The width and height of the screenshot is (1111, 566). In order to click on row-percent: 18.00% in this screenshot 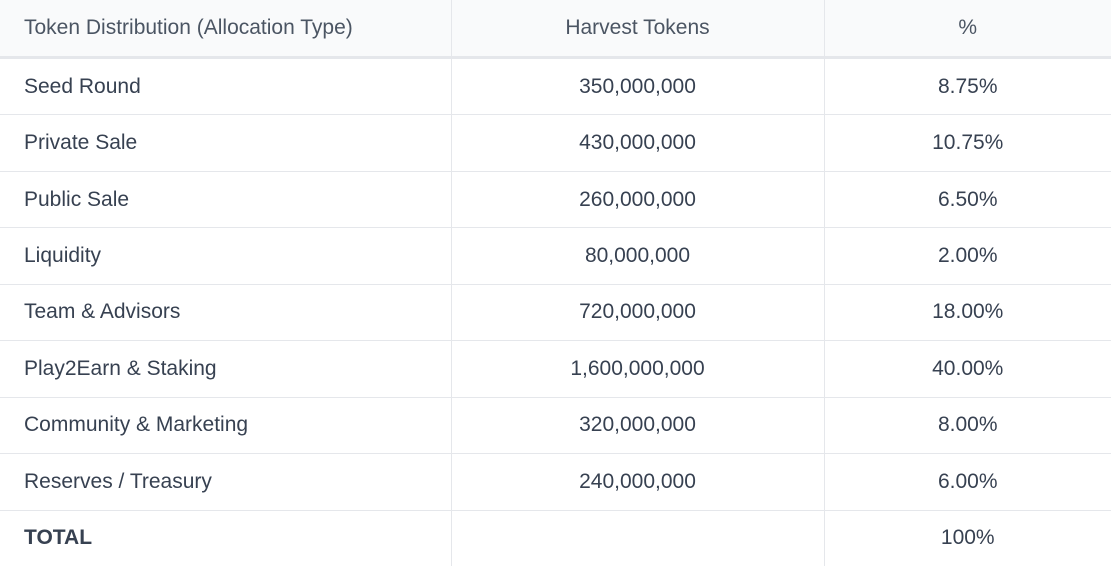, I will do `click(967, 313)`.